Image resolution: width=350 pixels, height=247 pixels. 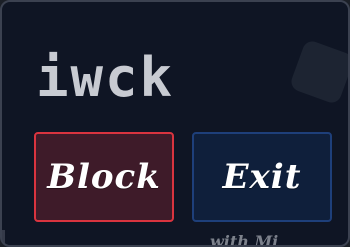 I want to click on footer-caption: with Mi, so click(x=244, y=239).